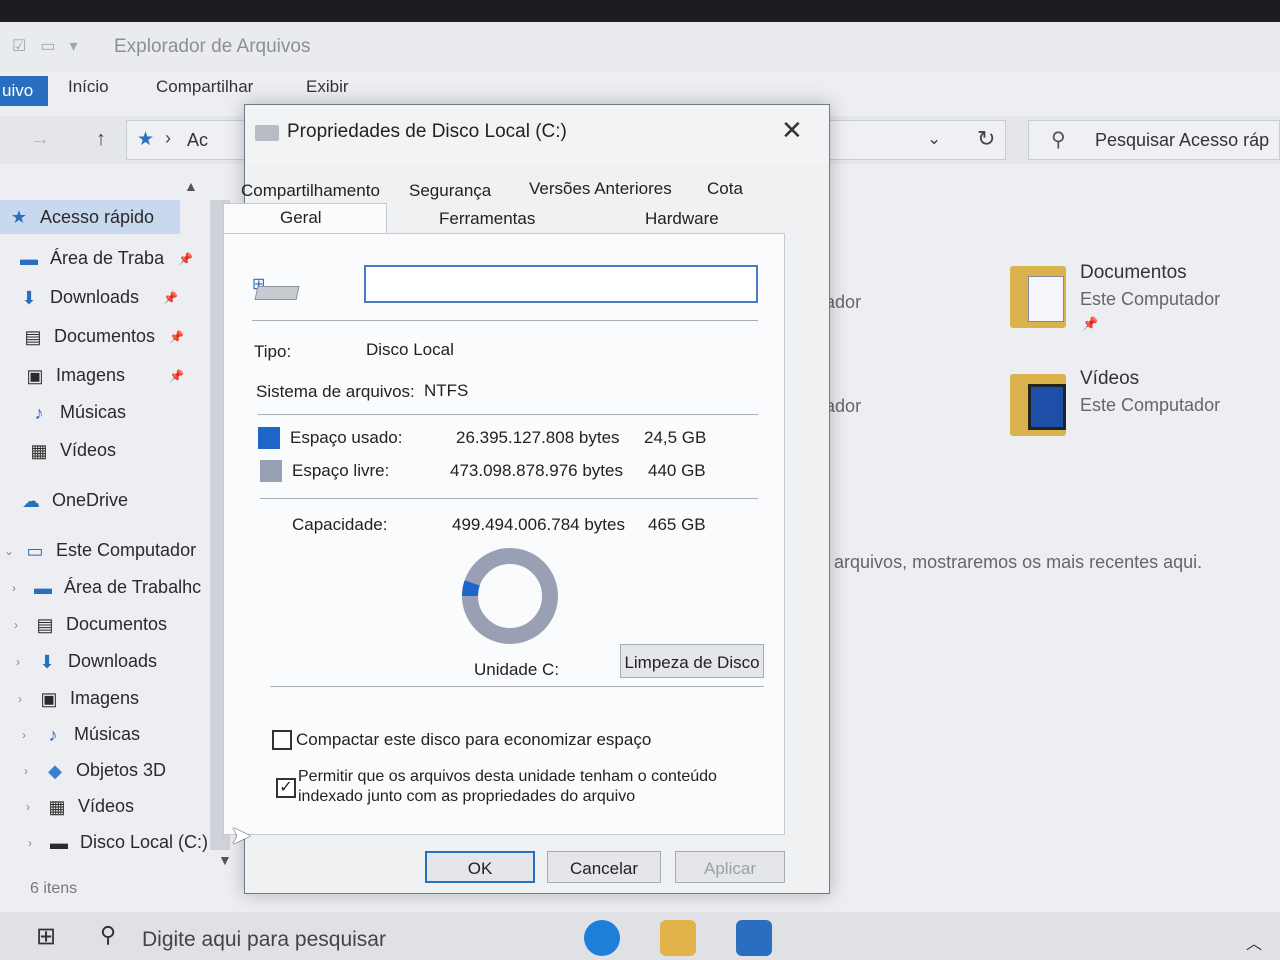 The image size is (1280, 960). Describe the element at coordinates (78, 698) in the screenshot. I see `sidebar-item-pc-pictures: › ▣ Imagens` at that location.